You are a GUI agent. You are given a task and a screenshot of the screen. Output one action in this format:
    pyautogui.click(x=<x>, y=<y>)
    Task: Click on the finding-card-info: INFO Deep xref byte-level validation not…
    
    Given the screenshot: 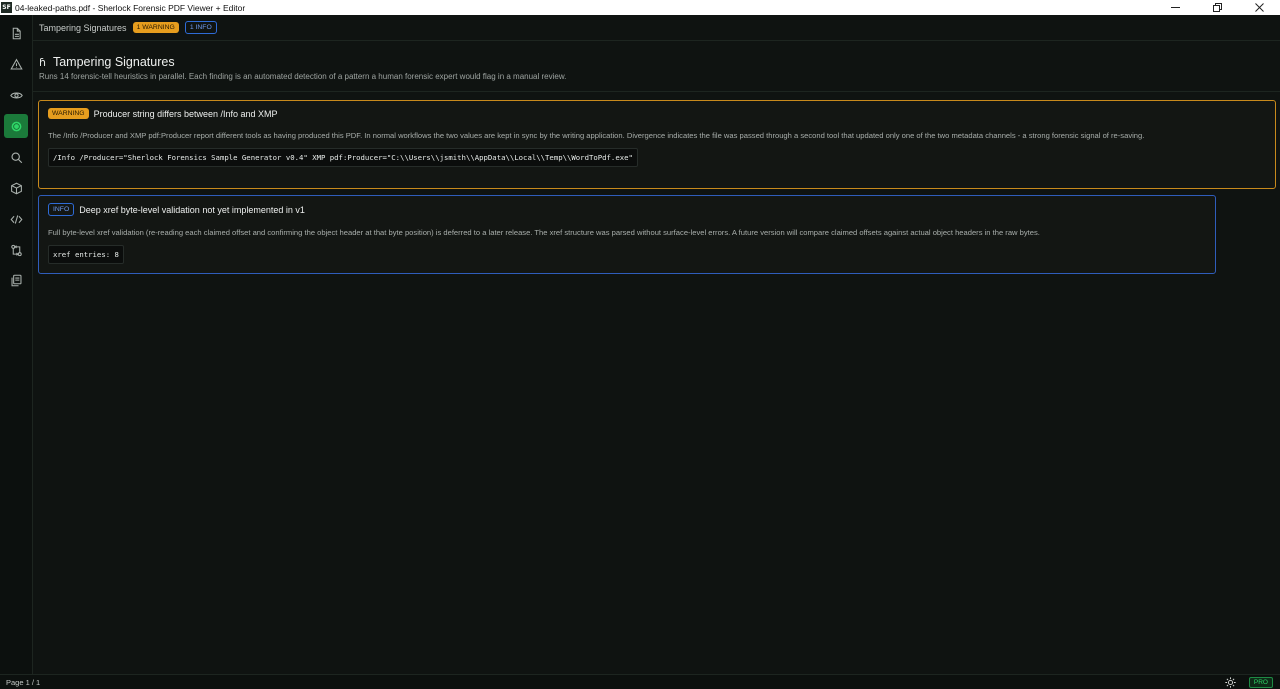 What is the action you would take?
    pyautogui.click(x=627, y=234)
    